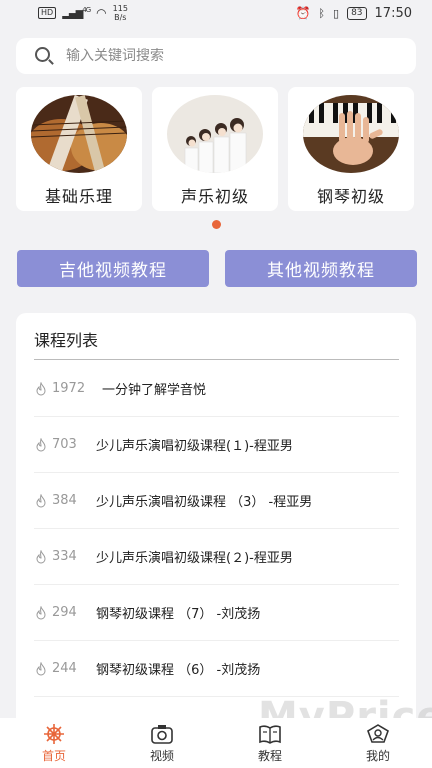  Describe the element at coordinates (303, 13) in the screenshot. I see `alarm-icon: ⏰` at that location.